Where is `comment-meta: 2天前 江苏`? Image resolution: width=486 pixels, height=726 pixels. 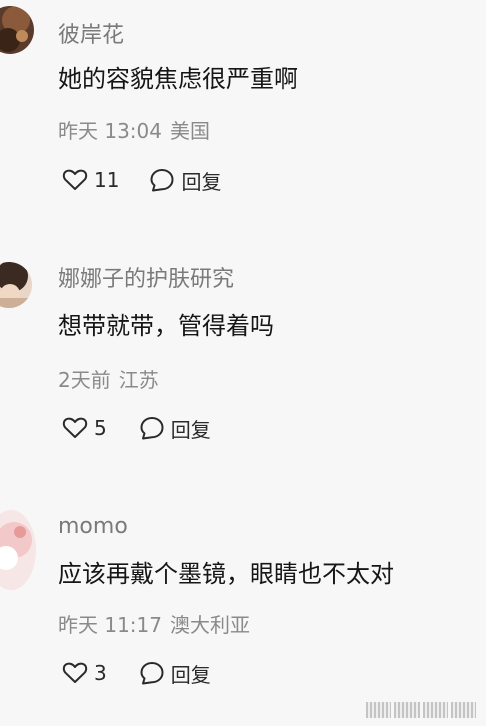 comment-meta: 2天前 江苏 is located at coordinates (108, 380).